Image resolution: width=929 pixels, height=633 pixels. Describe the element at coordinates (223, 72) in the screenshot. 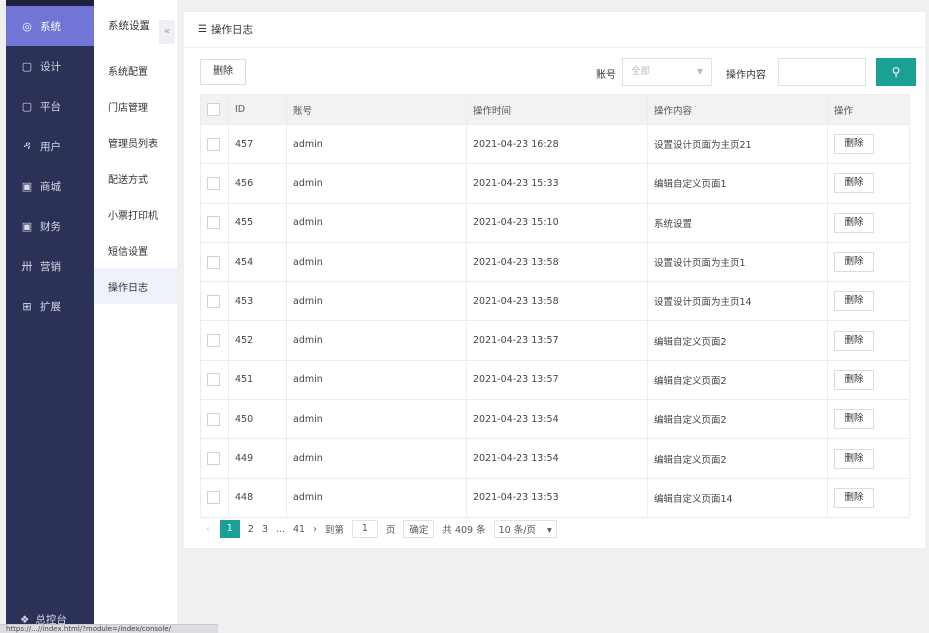

I see `batch-delete-button: 删除` at that location.